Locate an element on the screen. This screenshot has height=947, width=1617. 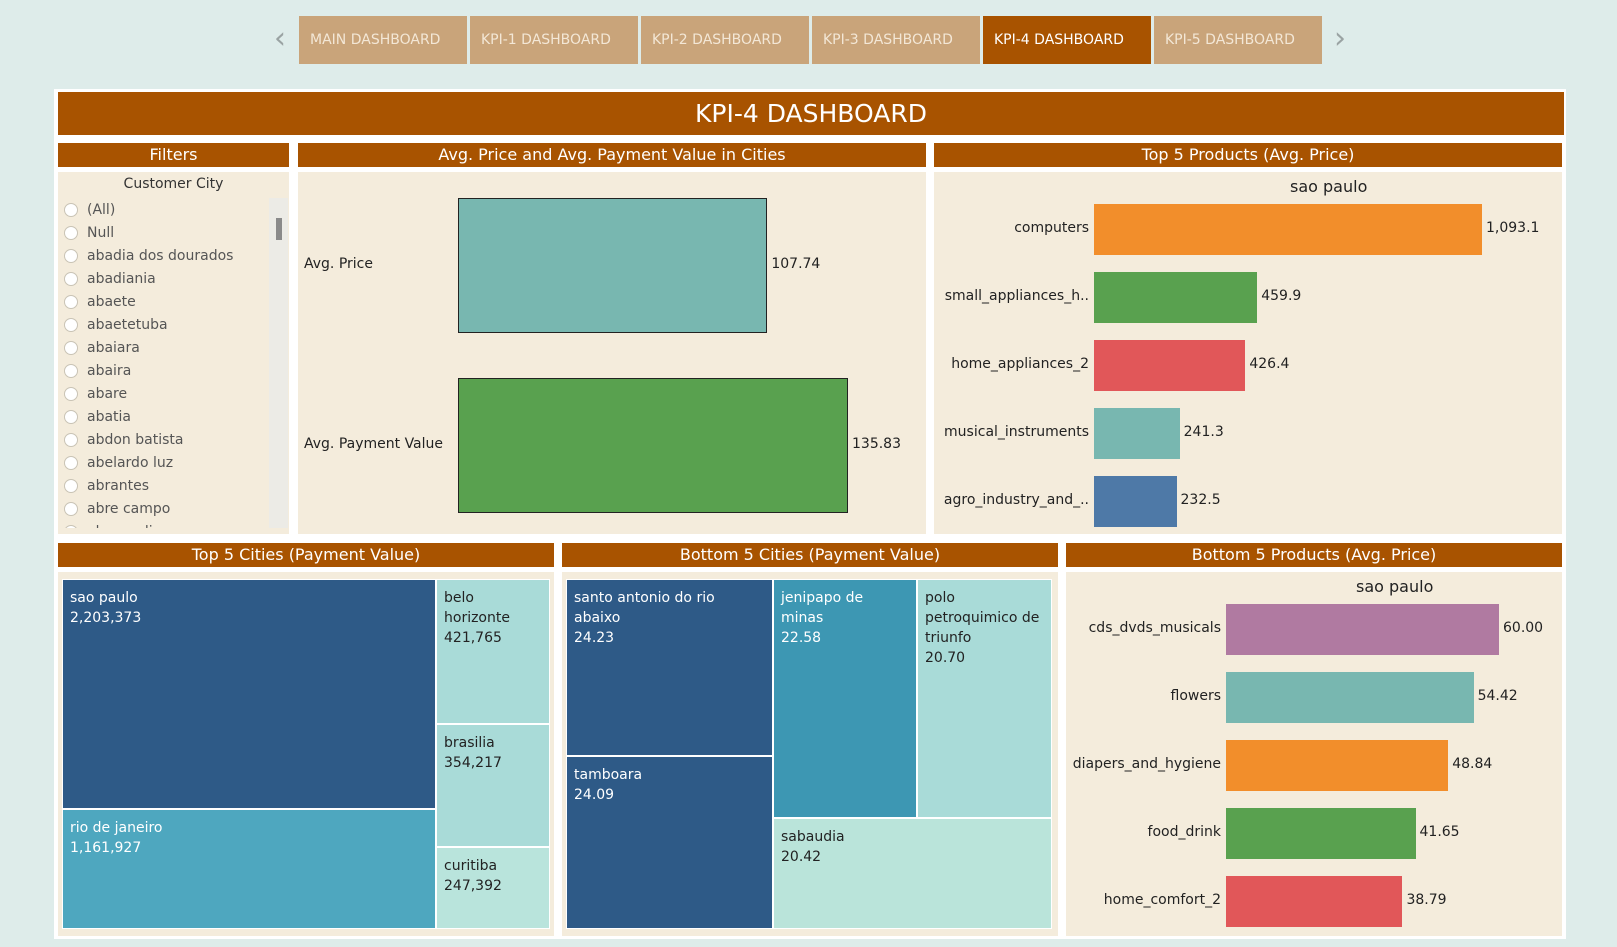
filters-header: Filters is located at coordinates (173, 155).